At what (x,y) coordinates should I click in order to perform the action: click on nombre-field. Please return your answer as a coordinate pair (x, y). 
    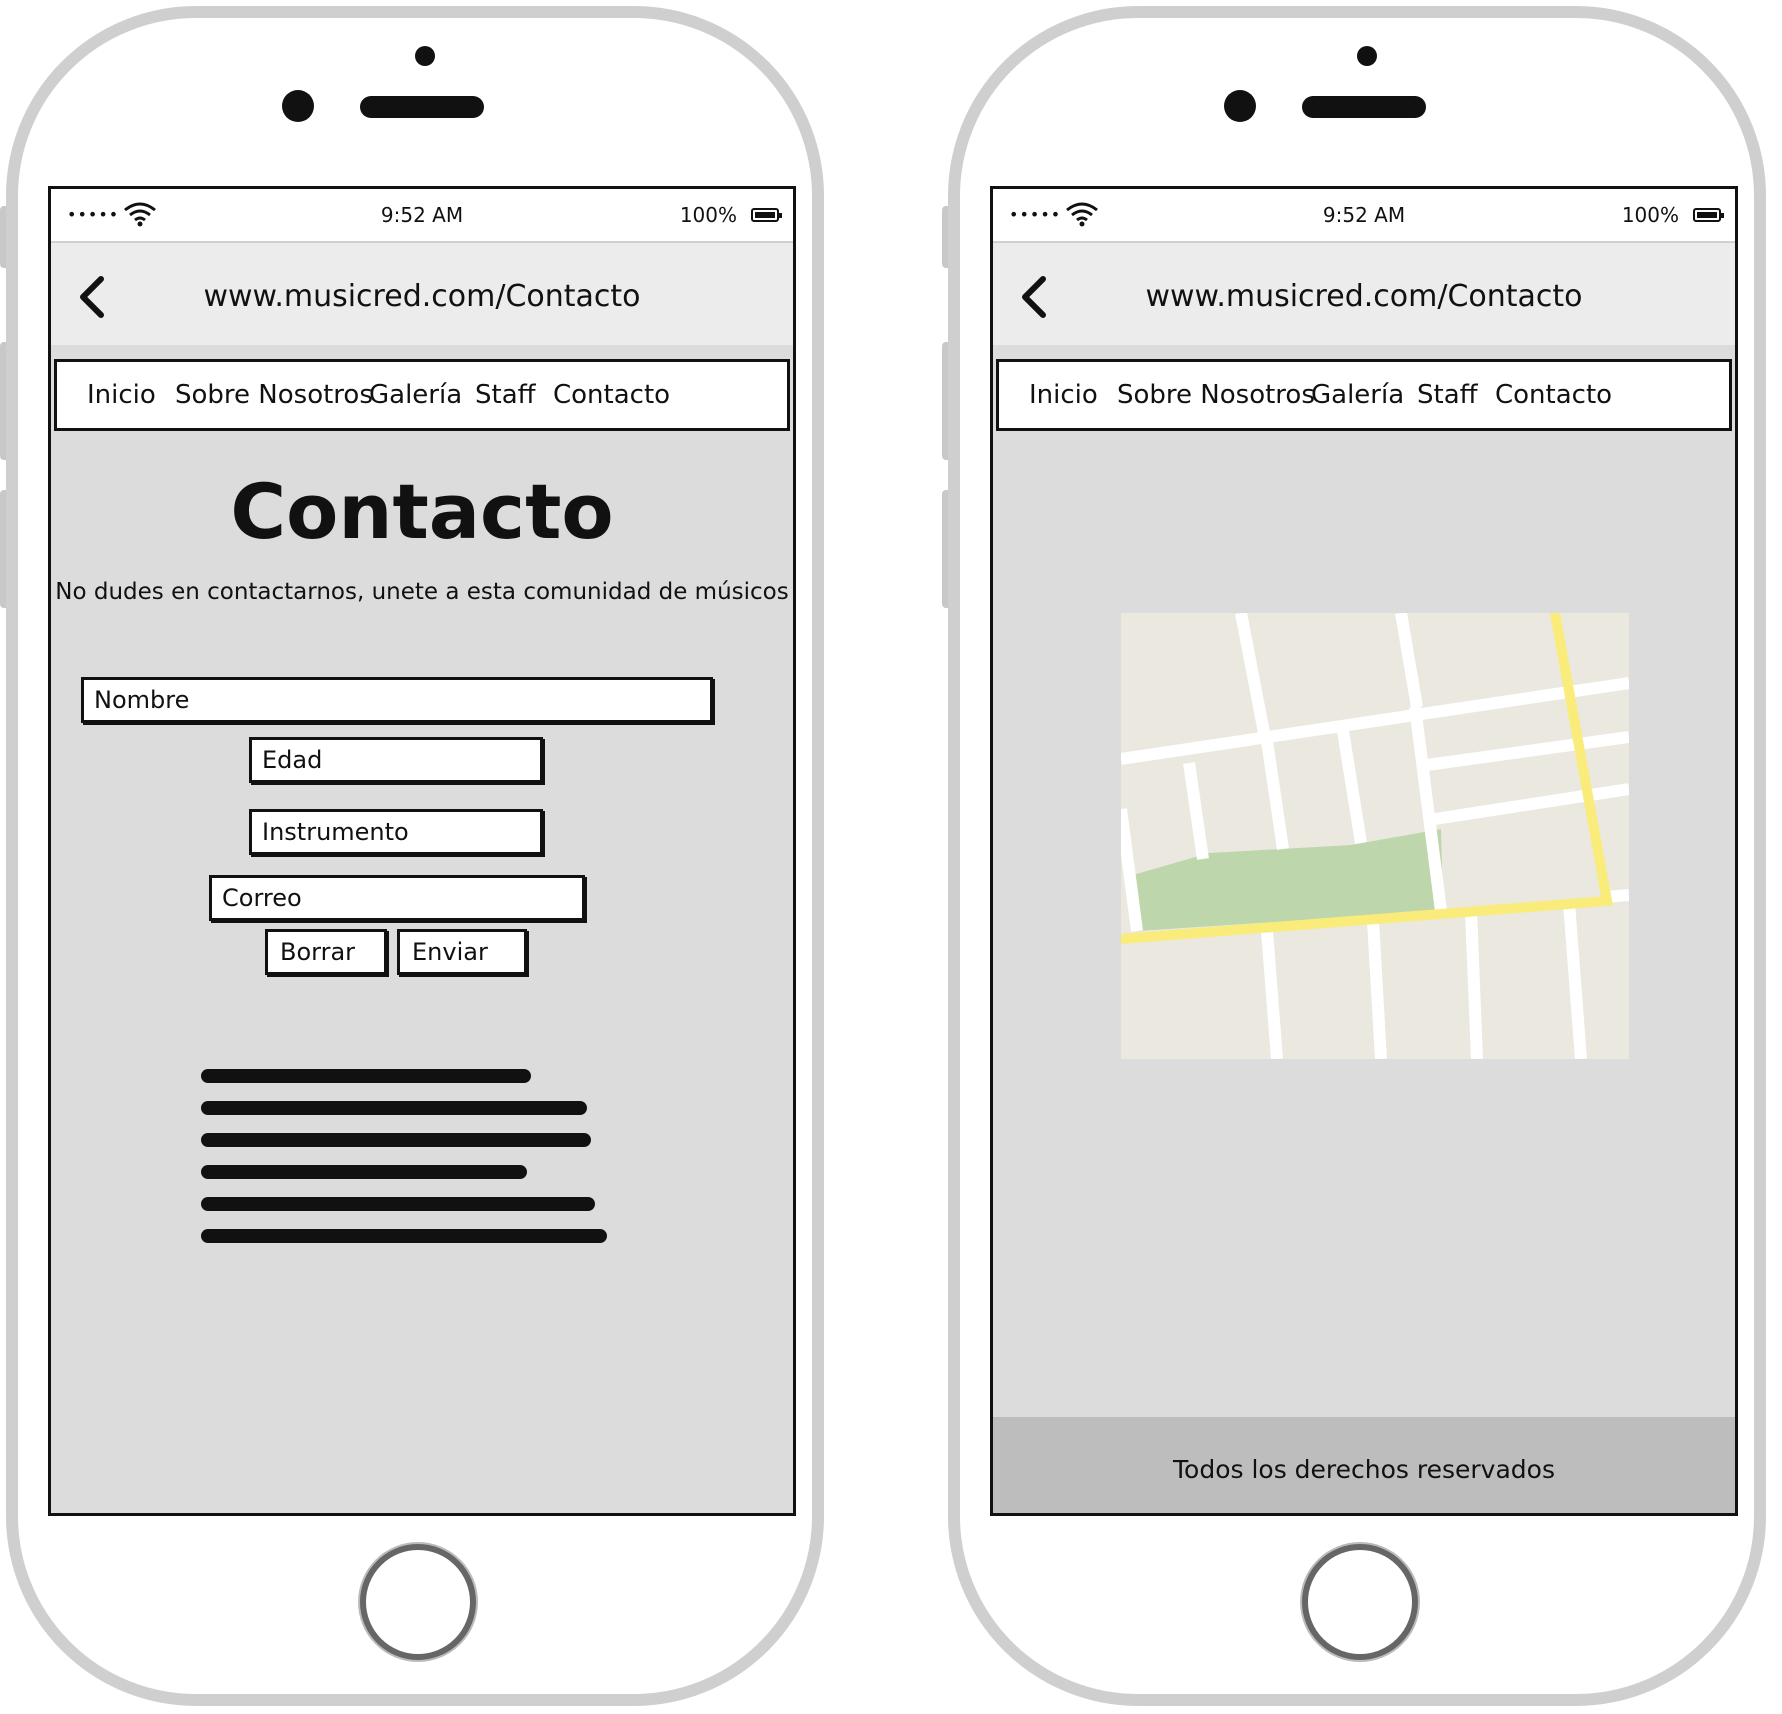
    Looking at the image, I should click on (397, 700).